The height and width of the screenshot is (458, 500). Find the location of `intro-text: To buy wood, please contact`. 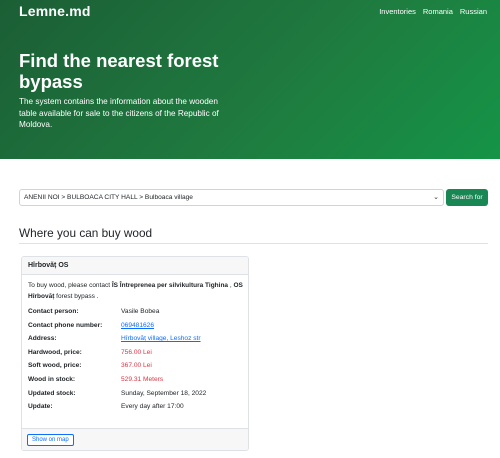

intro-text: To buy wood, please contact is located at coordinates (70, 285).